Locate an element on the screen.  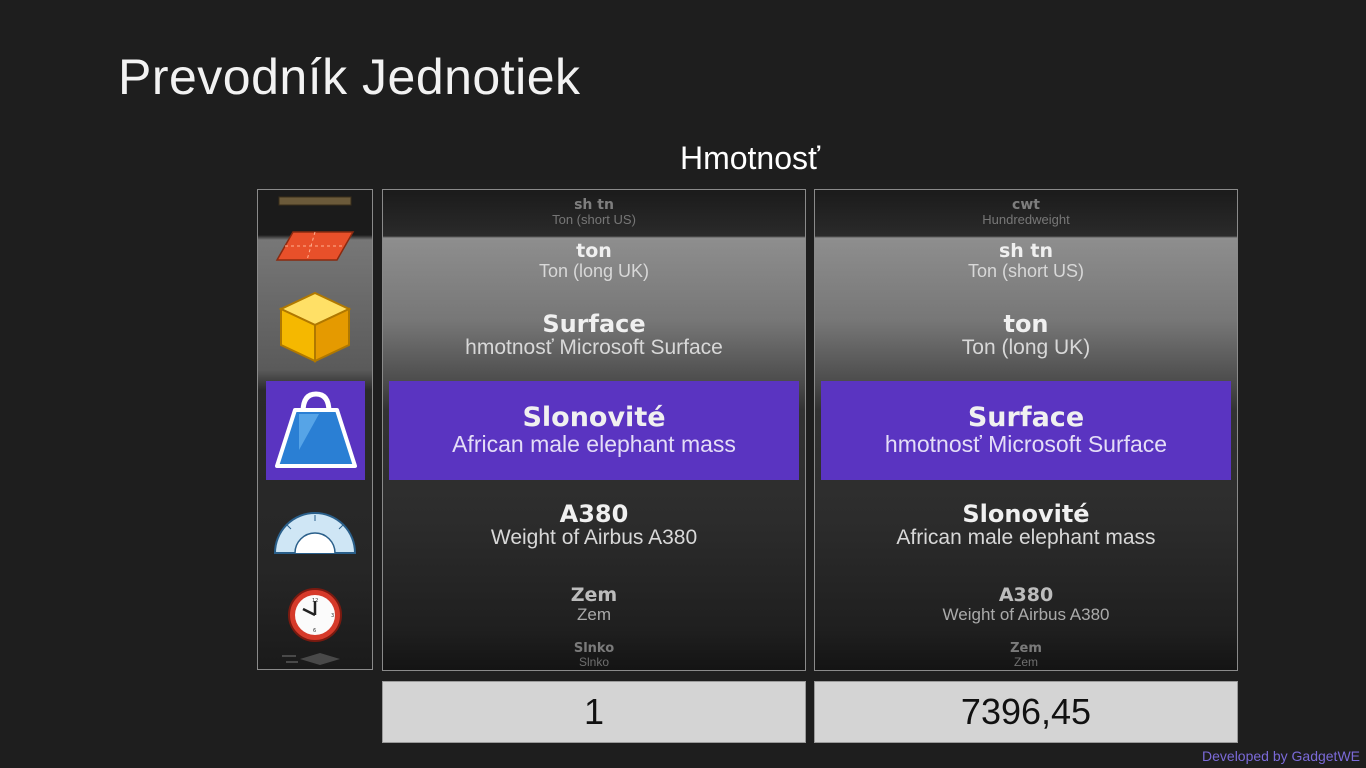
weight-icon is located at coordinates (315, 430).